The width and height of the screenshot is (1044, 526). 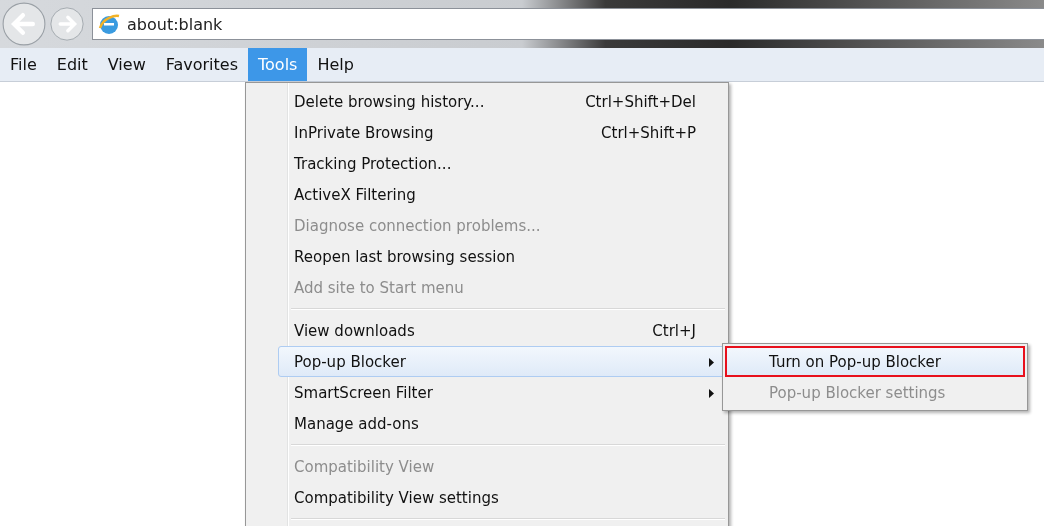 I want to click on menu-item: View downloads Ctrl+J, so click(x=501, y=330).